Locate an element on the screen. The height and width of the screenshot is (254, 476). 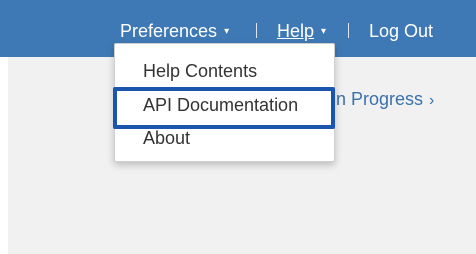
menu-item-label: API Documentation is located at coordinates (221, 105).